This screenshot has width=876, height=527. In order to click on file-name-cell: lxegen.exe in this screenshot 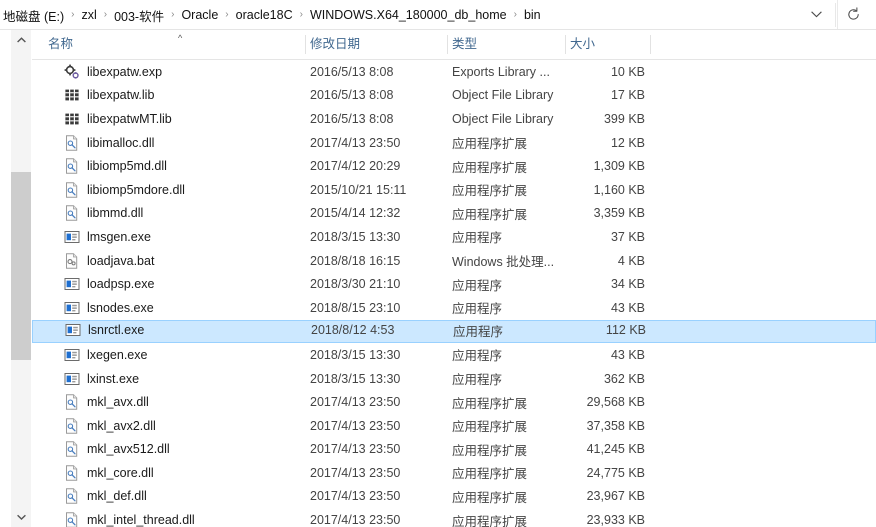, I will do `click(105, 355)`.